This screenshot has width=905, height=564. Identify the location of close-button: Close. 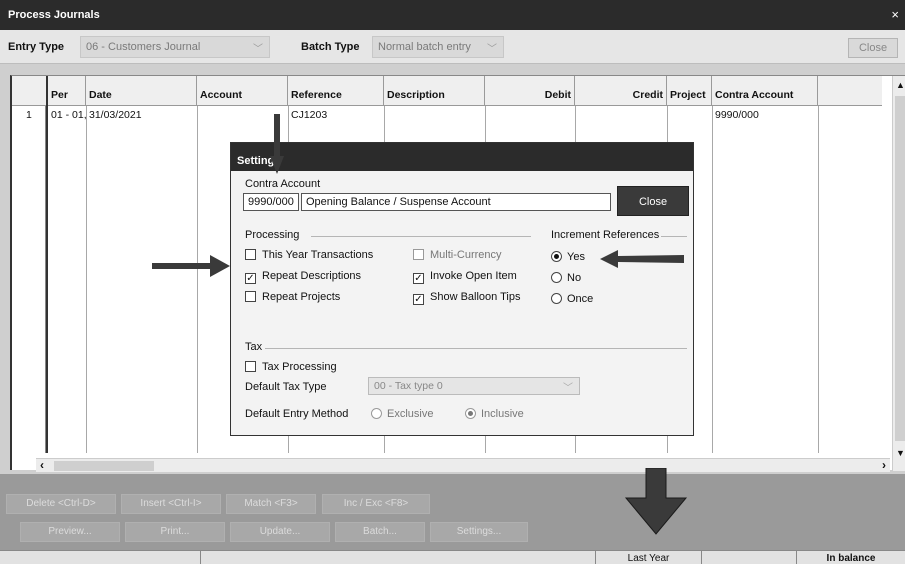
(873, 48).